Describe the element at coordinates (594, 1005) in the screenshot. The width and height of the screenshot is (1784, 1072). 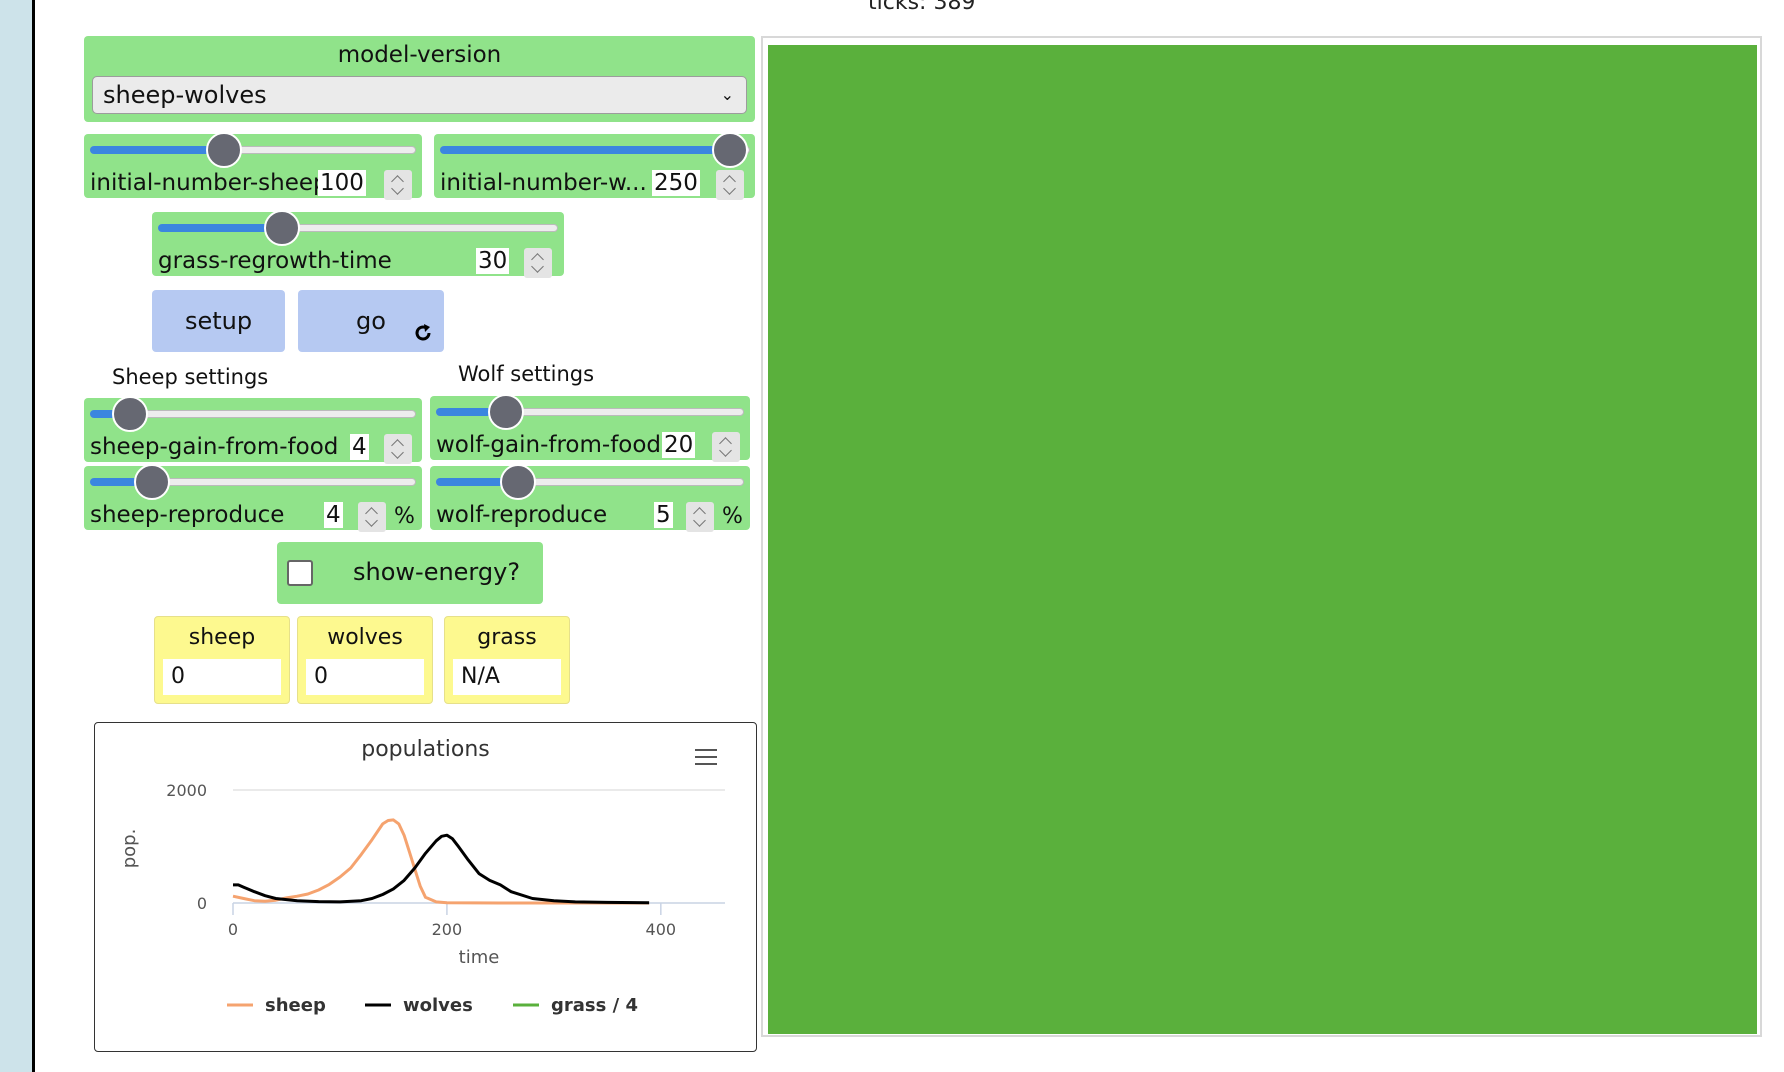
I see `legend-label: grass / 4` at that location.